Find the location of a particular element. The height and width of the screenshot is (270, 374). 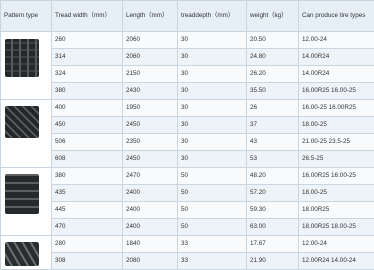

weight-cell: 53 is located at coordinates (272, 159).